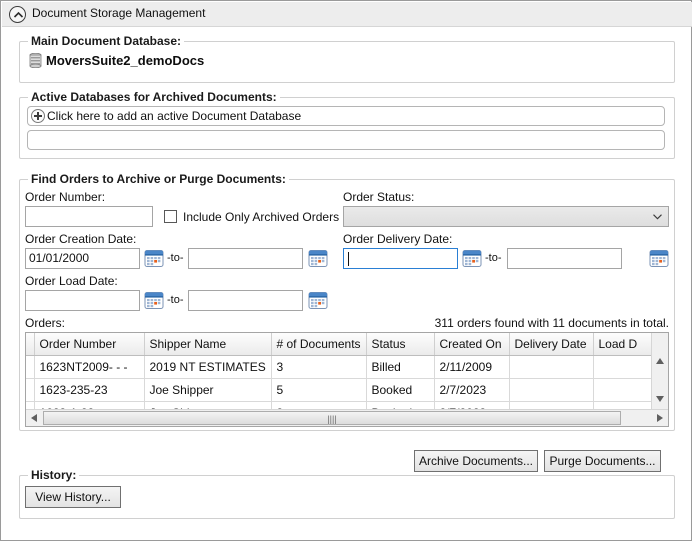 The image size is (694, 543). What do you see at coordinates (54, 475) in the screenshot?
I see `history-legend: History:` at bounding box center [54, 475].